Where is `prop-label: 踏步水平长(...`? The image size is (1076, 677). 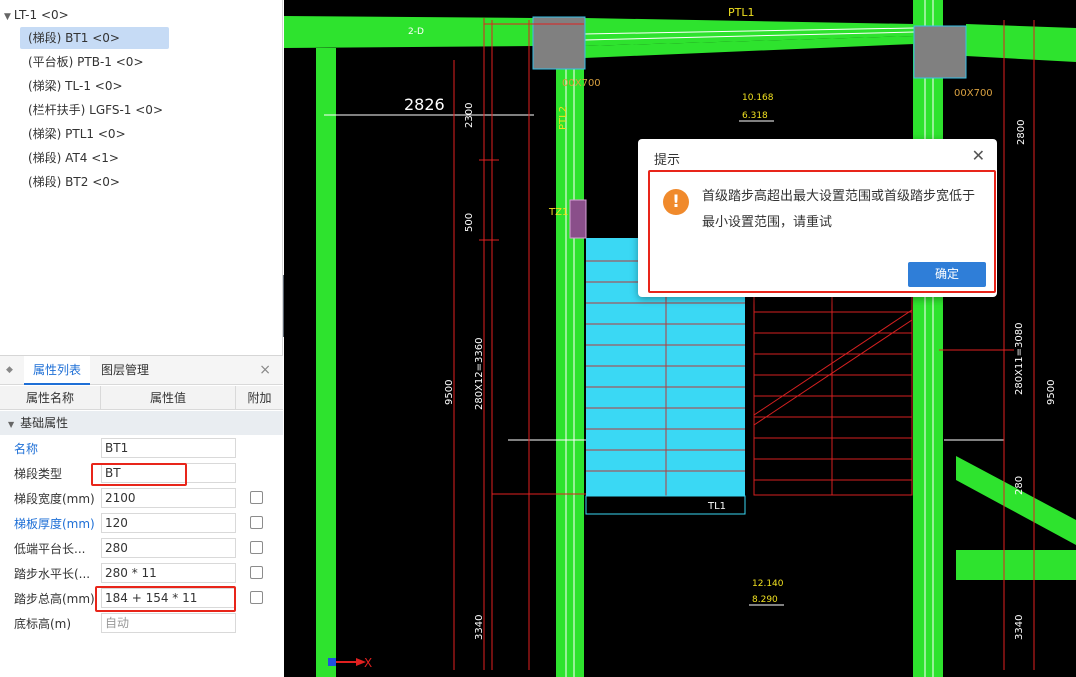 prop-label: 踏步水平长(... is located at coordinates (52, 574).